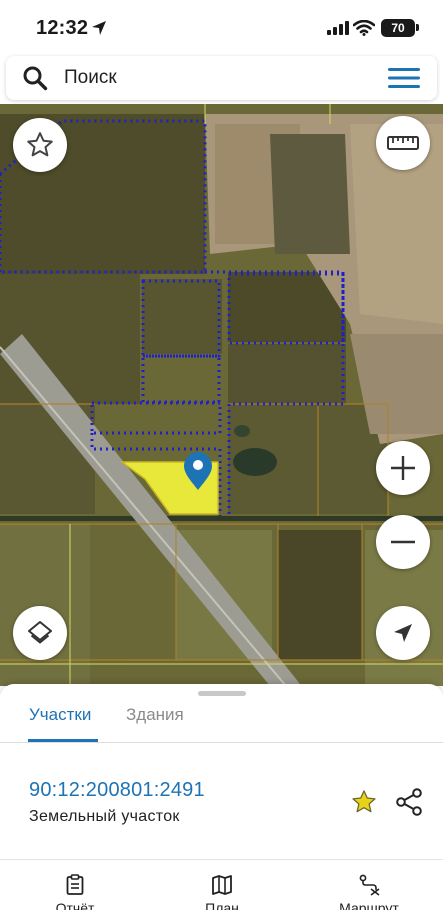  Describe the element at coordinates (221, 859) in the screenshot. I see `nav-divider` at that location.